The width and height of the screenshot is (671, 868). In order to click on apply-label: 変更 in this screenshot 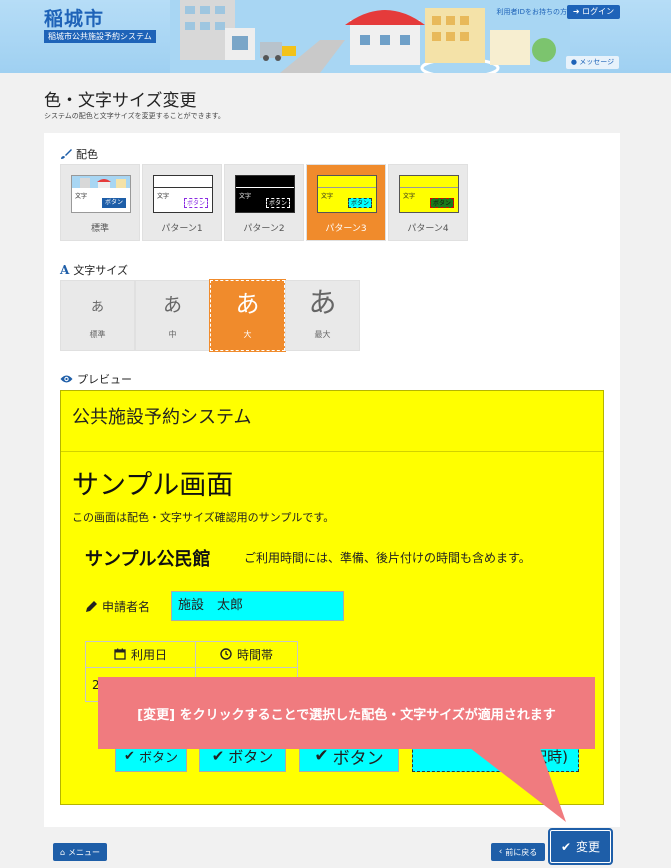, I will do `click(588, 847)`.